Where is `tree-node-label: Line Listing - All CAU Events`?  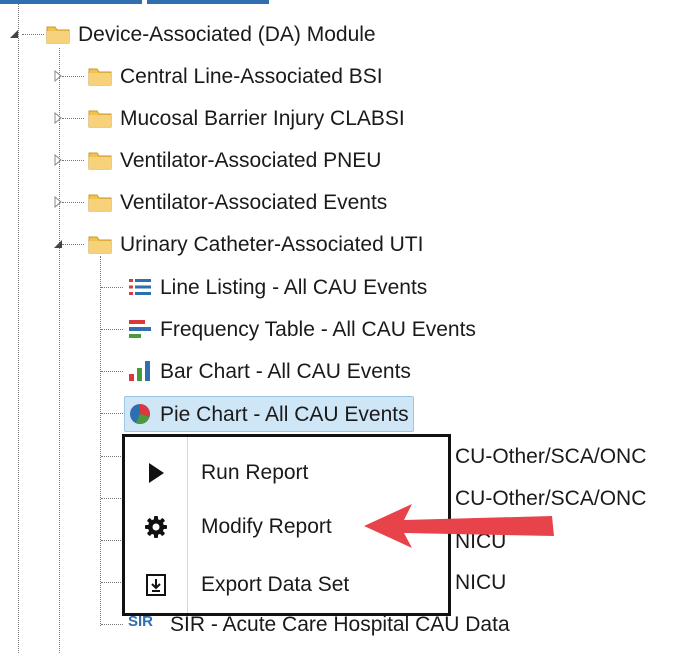
tree-node-label: Line Listing - All CAU Events is located at coordinates (294, 287).